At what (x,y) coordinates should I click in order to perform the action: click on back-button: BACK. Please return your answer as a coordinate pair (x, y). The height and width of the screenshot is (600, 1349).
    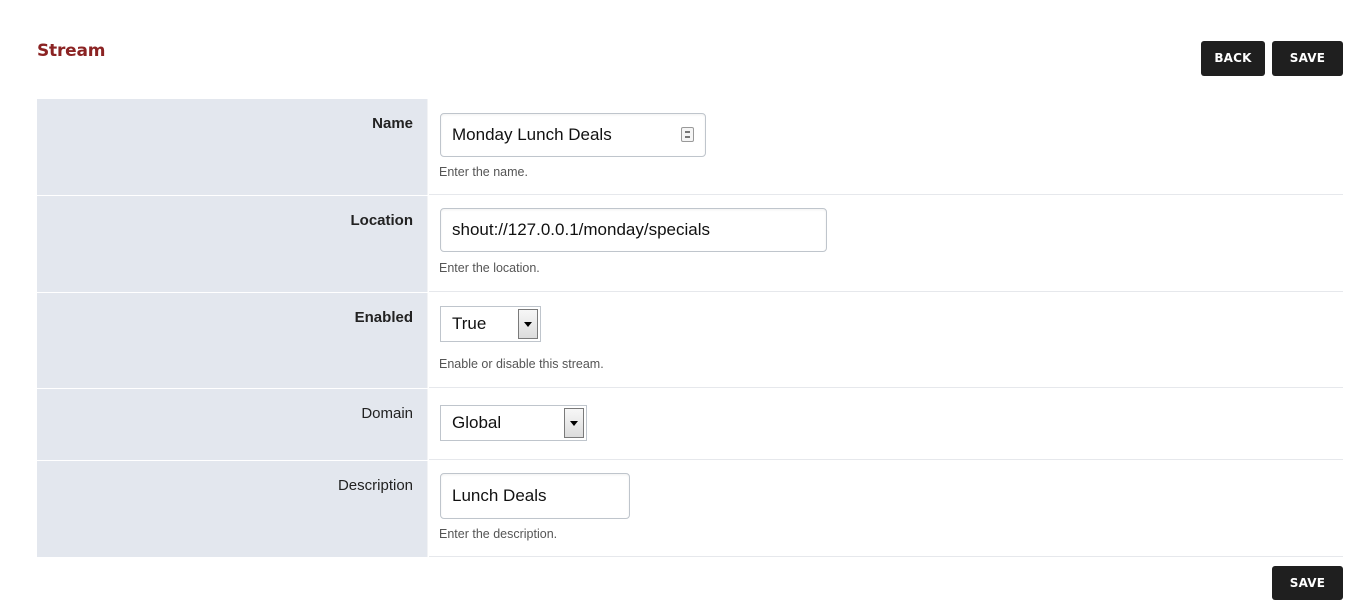
    Looking at the image, I should click on (1233, 58).